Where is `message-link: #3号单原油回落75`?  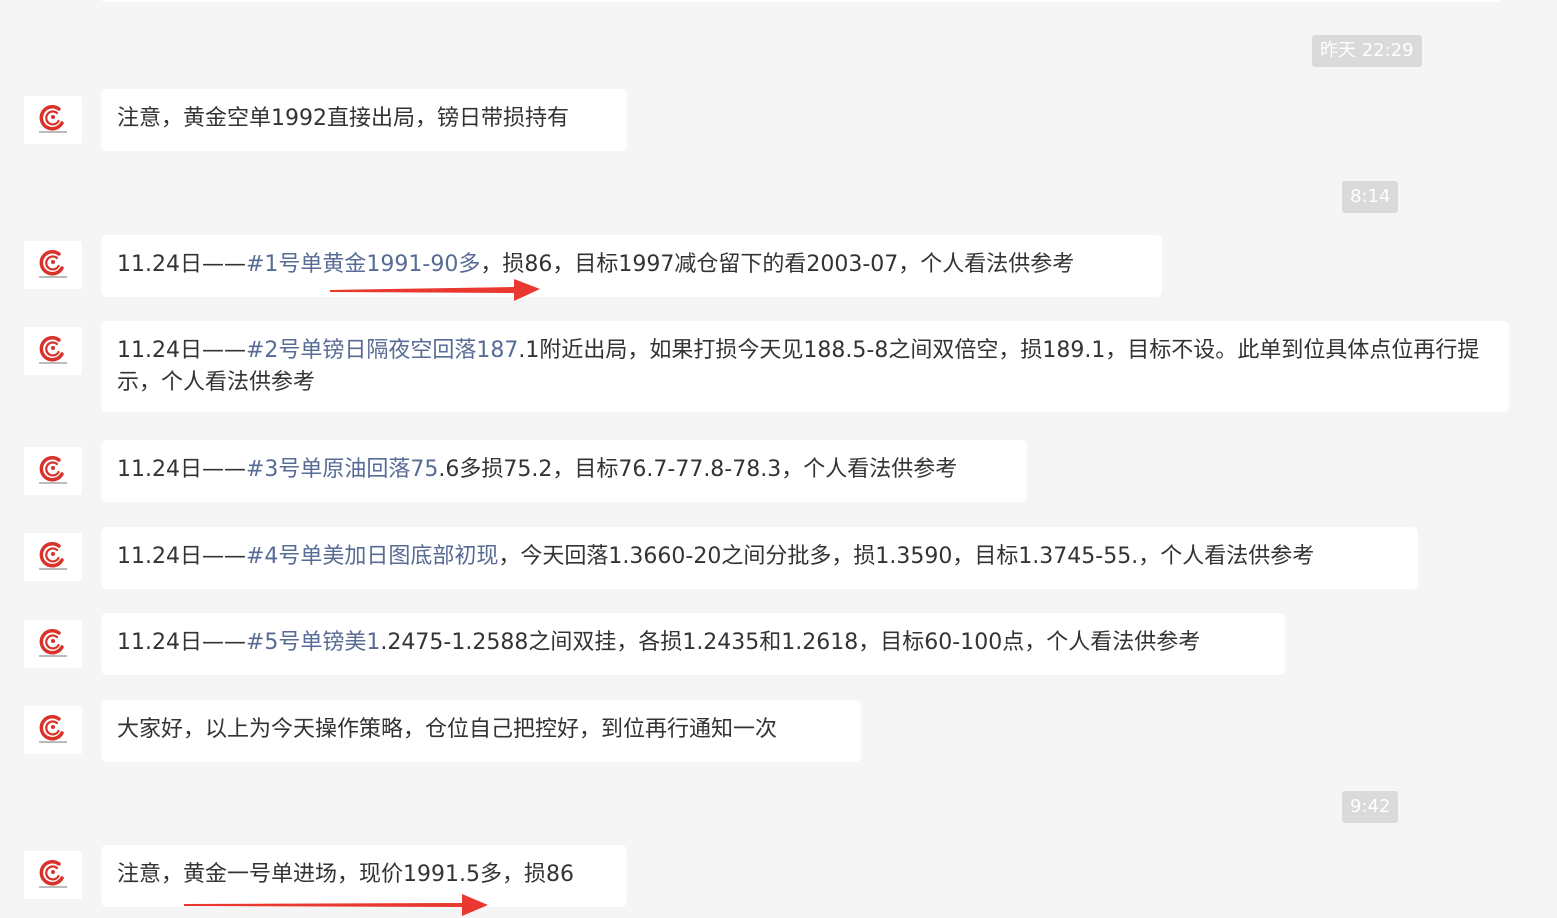
message-link: #3号单原油回落75 is located at coordinates (342, 469).